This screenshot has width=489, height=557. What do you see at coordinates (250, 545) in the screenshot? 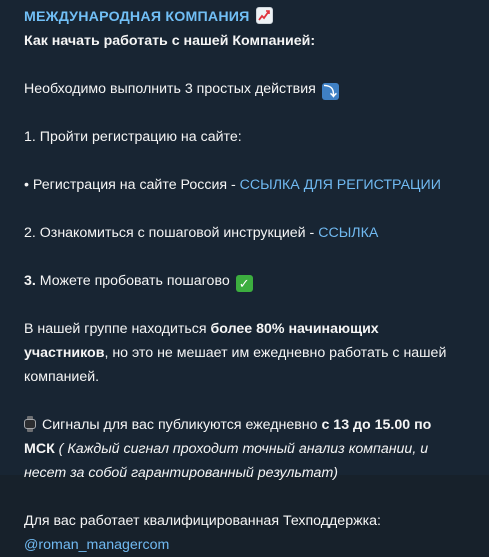
I see `support-line: @roman_managercom` at bounding box center [250, 545].